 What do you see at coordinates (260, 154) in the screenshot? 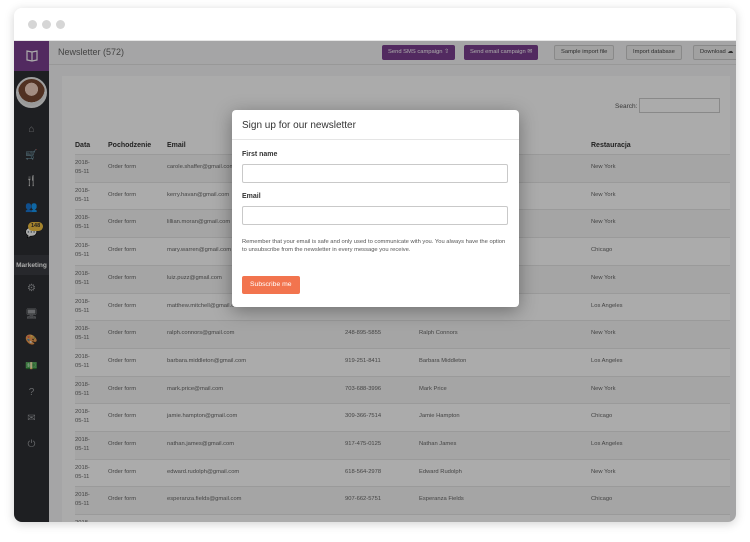
I see `first-name-label: First name` at bounding box center [260, 154].